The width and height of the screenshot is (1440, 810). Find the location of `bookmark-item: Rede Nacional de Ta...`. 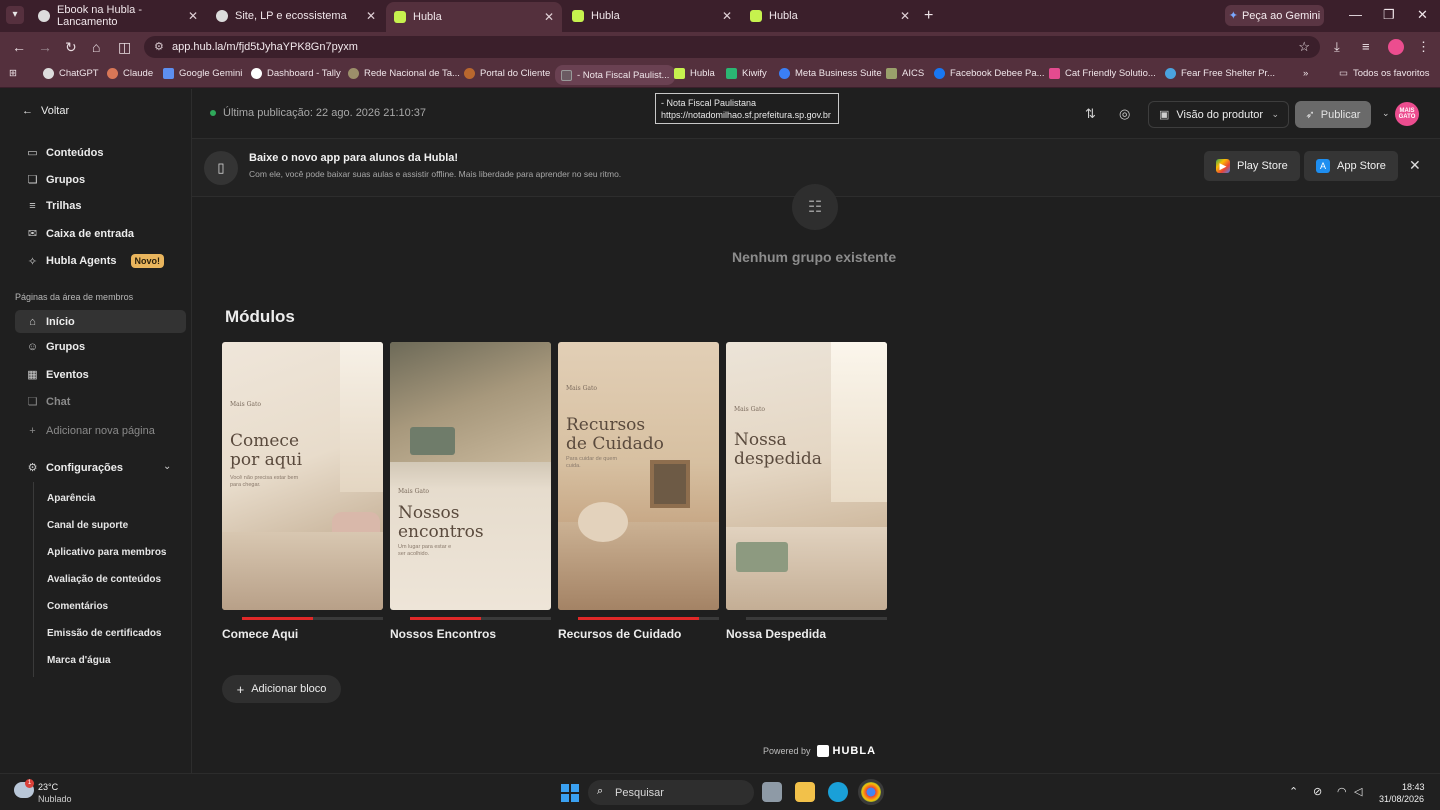

bookmark-item: Rede Nacional de Ta... is located at coordinates (404, 73).